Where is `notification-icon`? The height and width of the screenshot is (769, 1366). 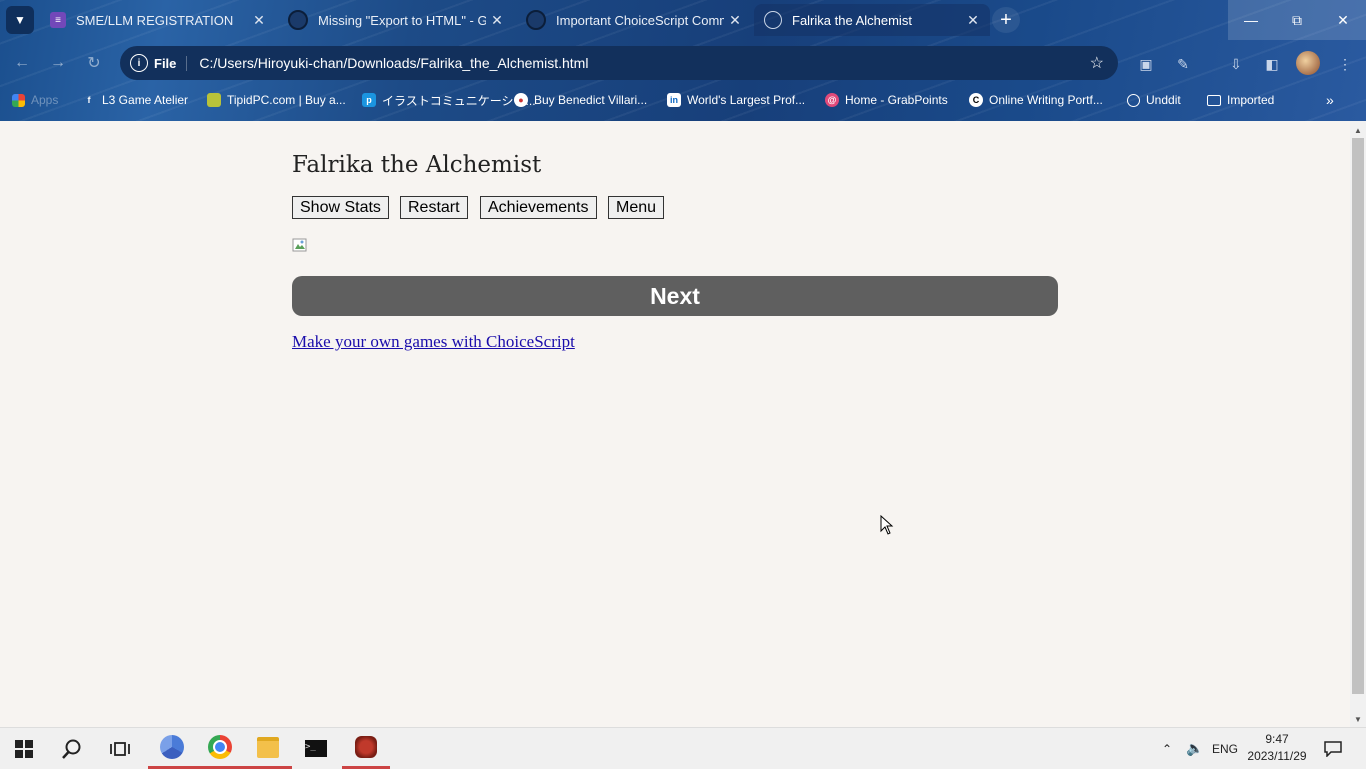
notification-icon is located at coordinates (1333, 748).